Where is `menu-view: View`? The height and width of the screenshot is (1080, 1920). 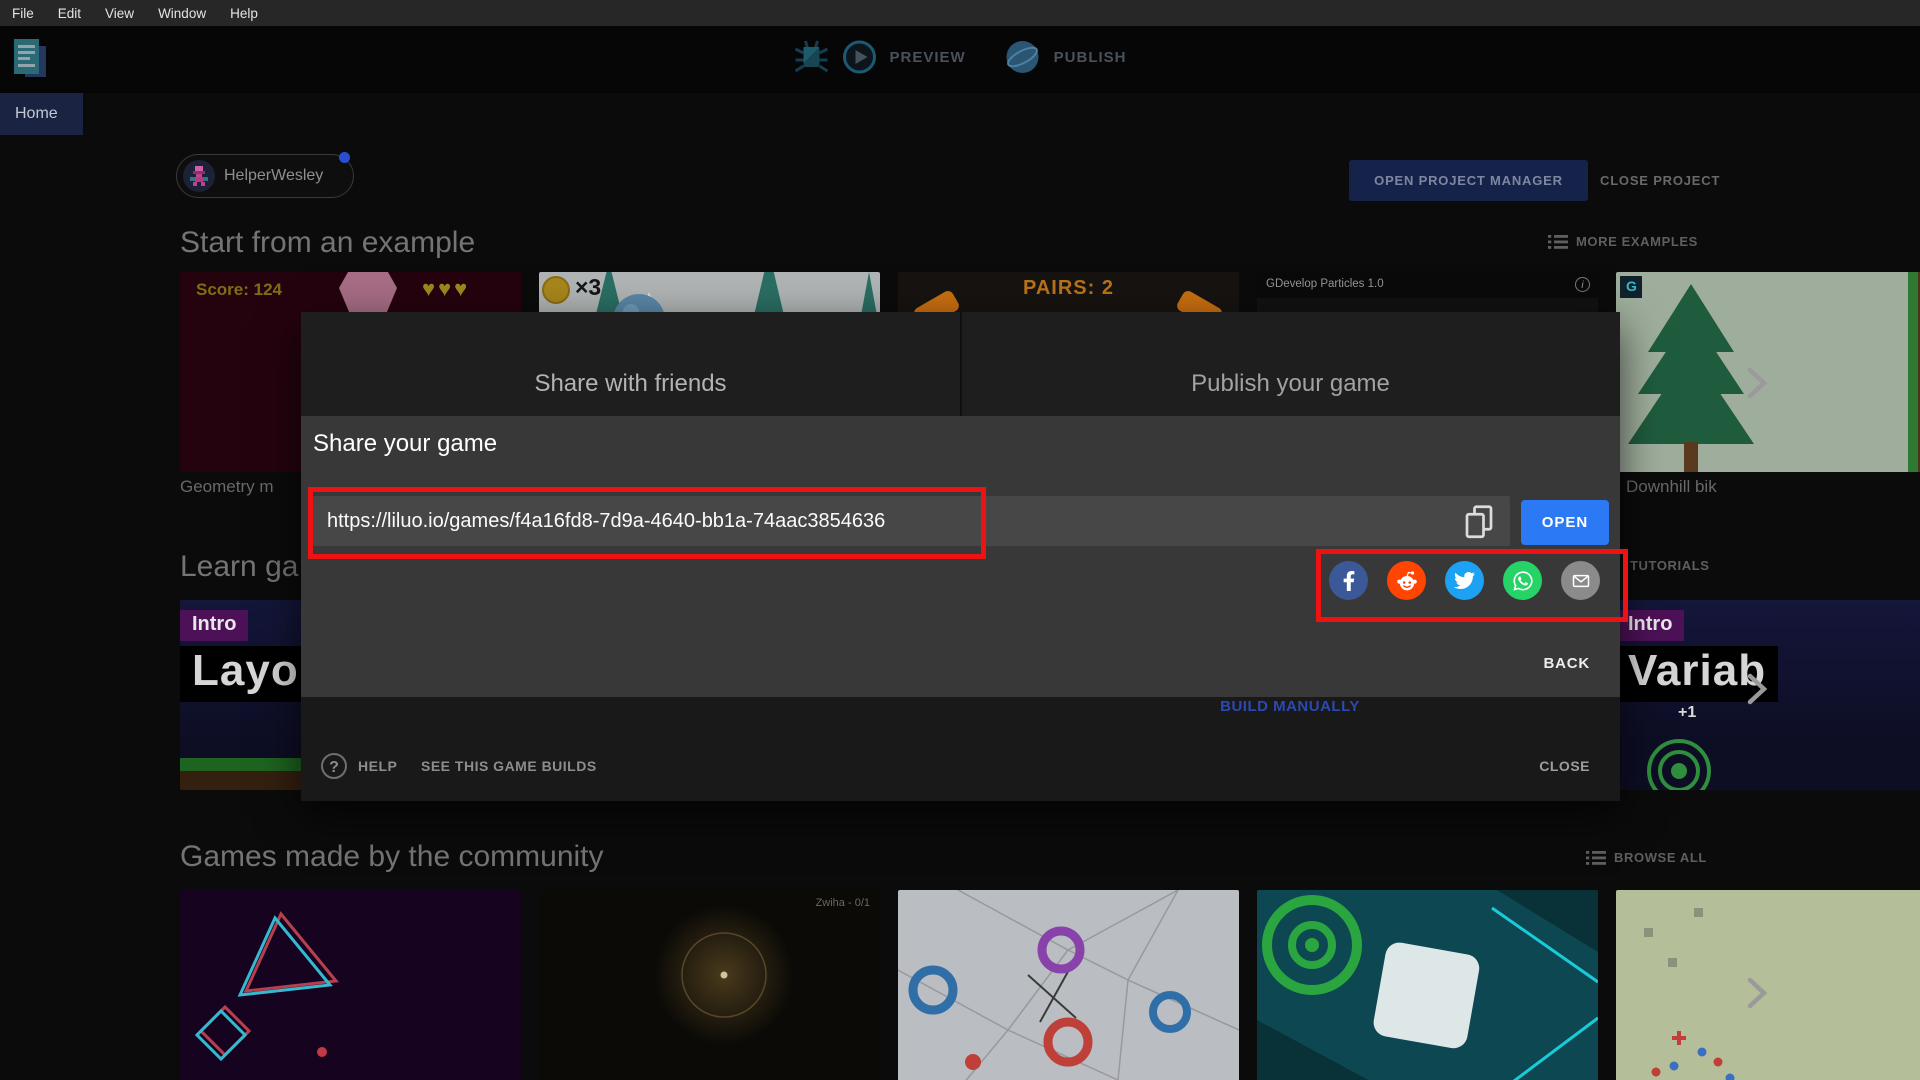
menu-view: View is located at coordinates (119, 13).